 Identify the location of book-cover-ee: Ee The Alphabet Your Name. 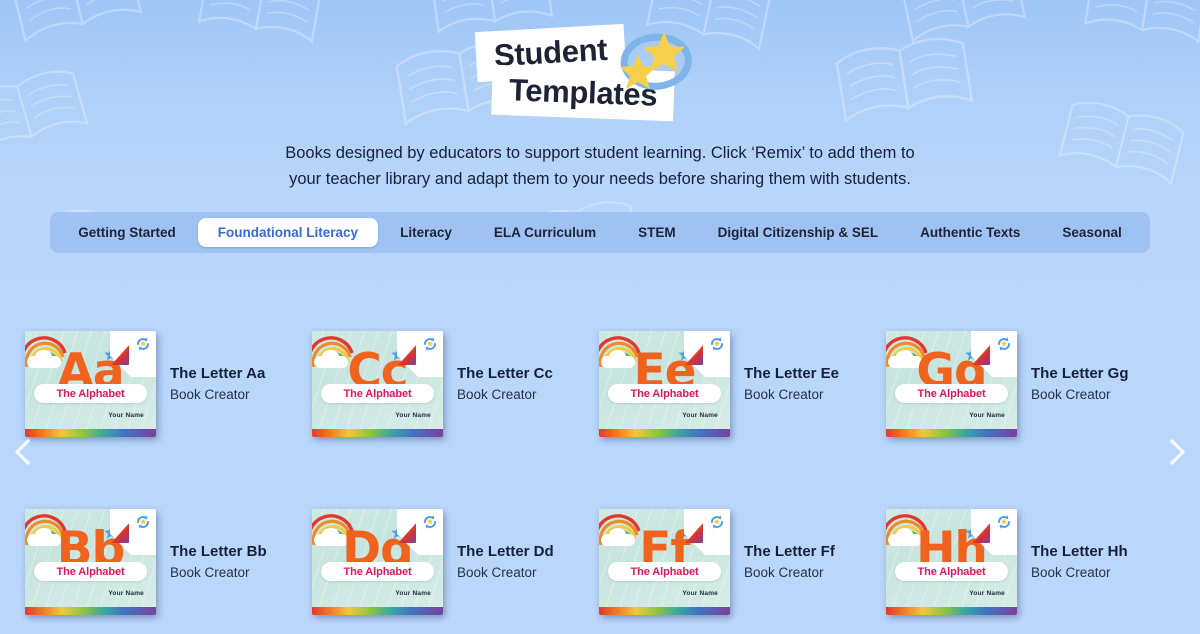
(664, 384).